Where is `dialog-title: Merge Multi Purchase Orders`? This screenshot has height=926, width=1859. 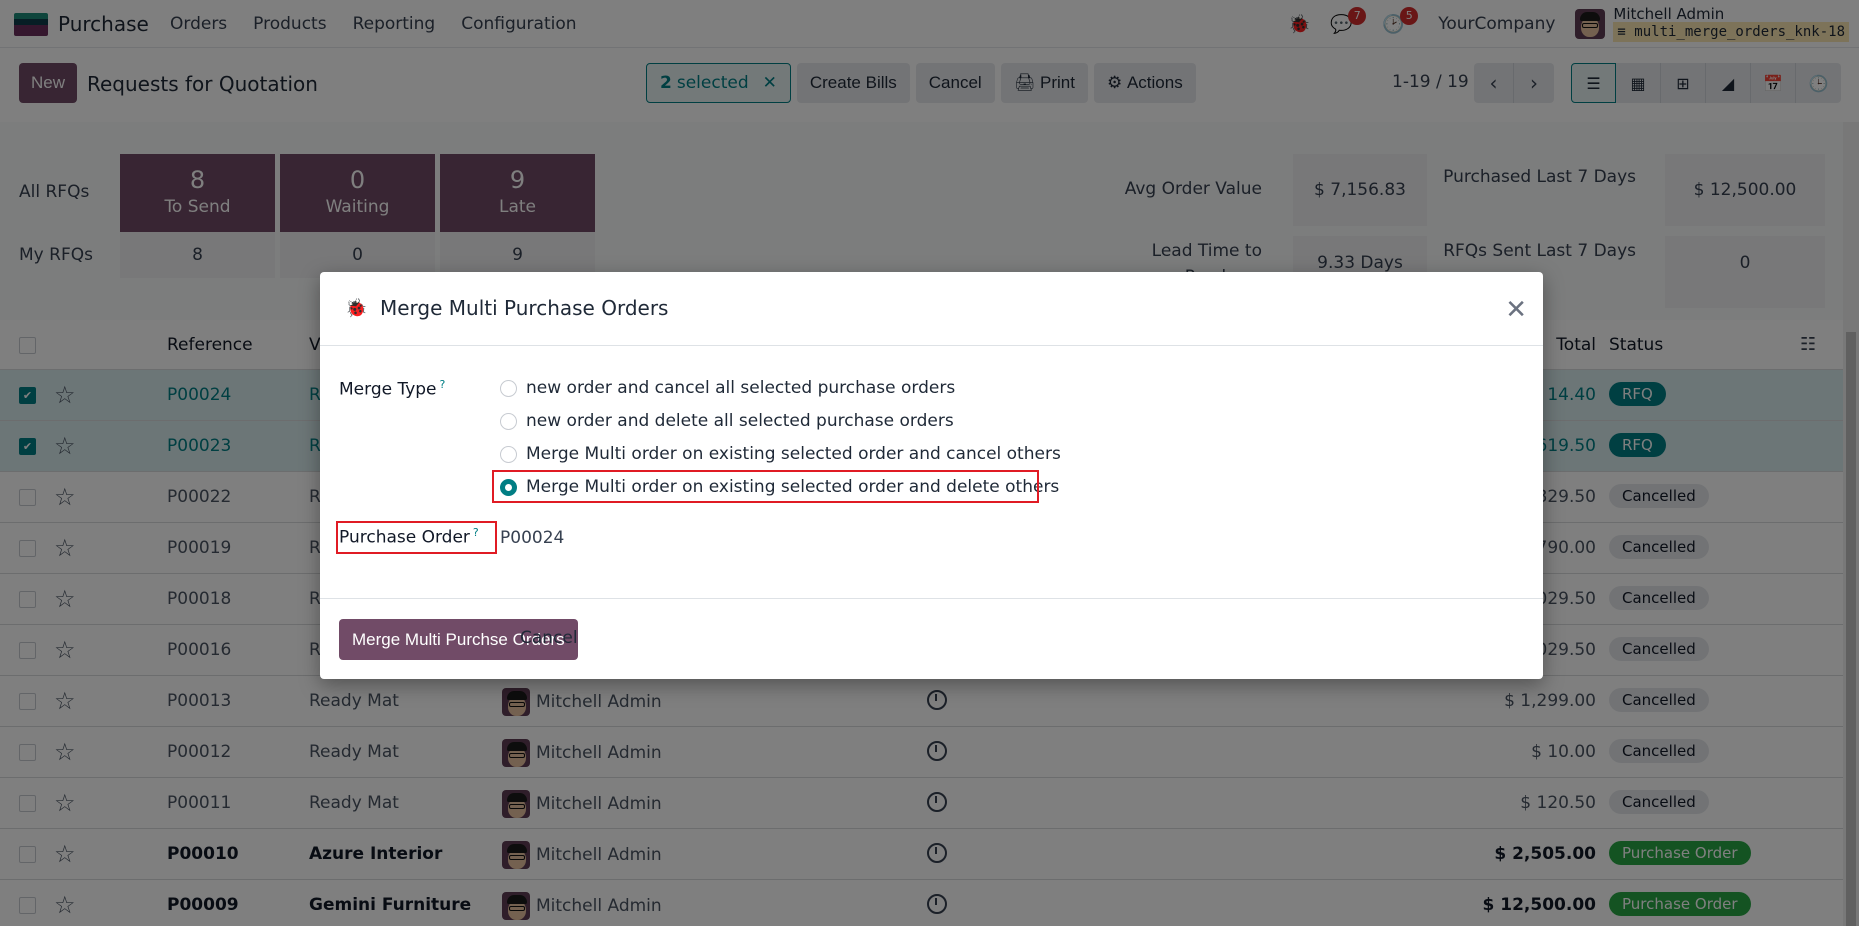 dialog-title: Merge Multi Purchase Orders is located at coordinates (524, 308).